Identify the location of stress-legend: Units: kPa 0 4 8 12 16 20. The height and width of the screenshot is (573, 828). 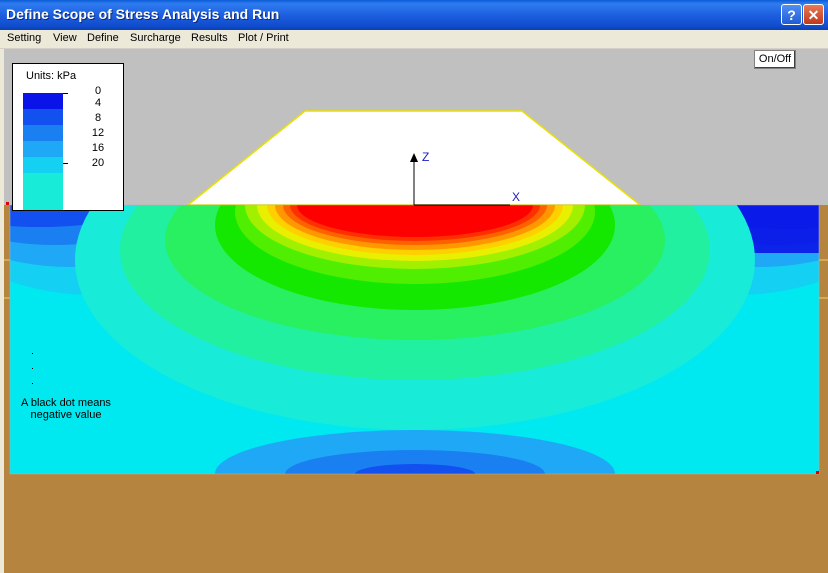
(68, 137).